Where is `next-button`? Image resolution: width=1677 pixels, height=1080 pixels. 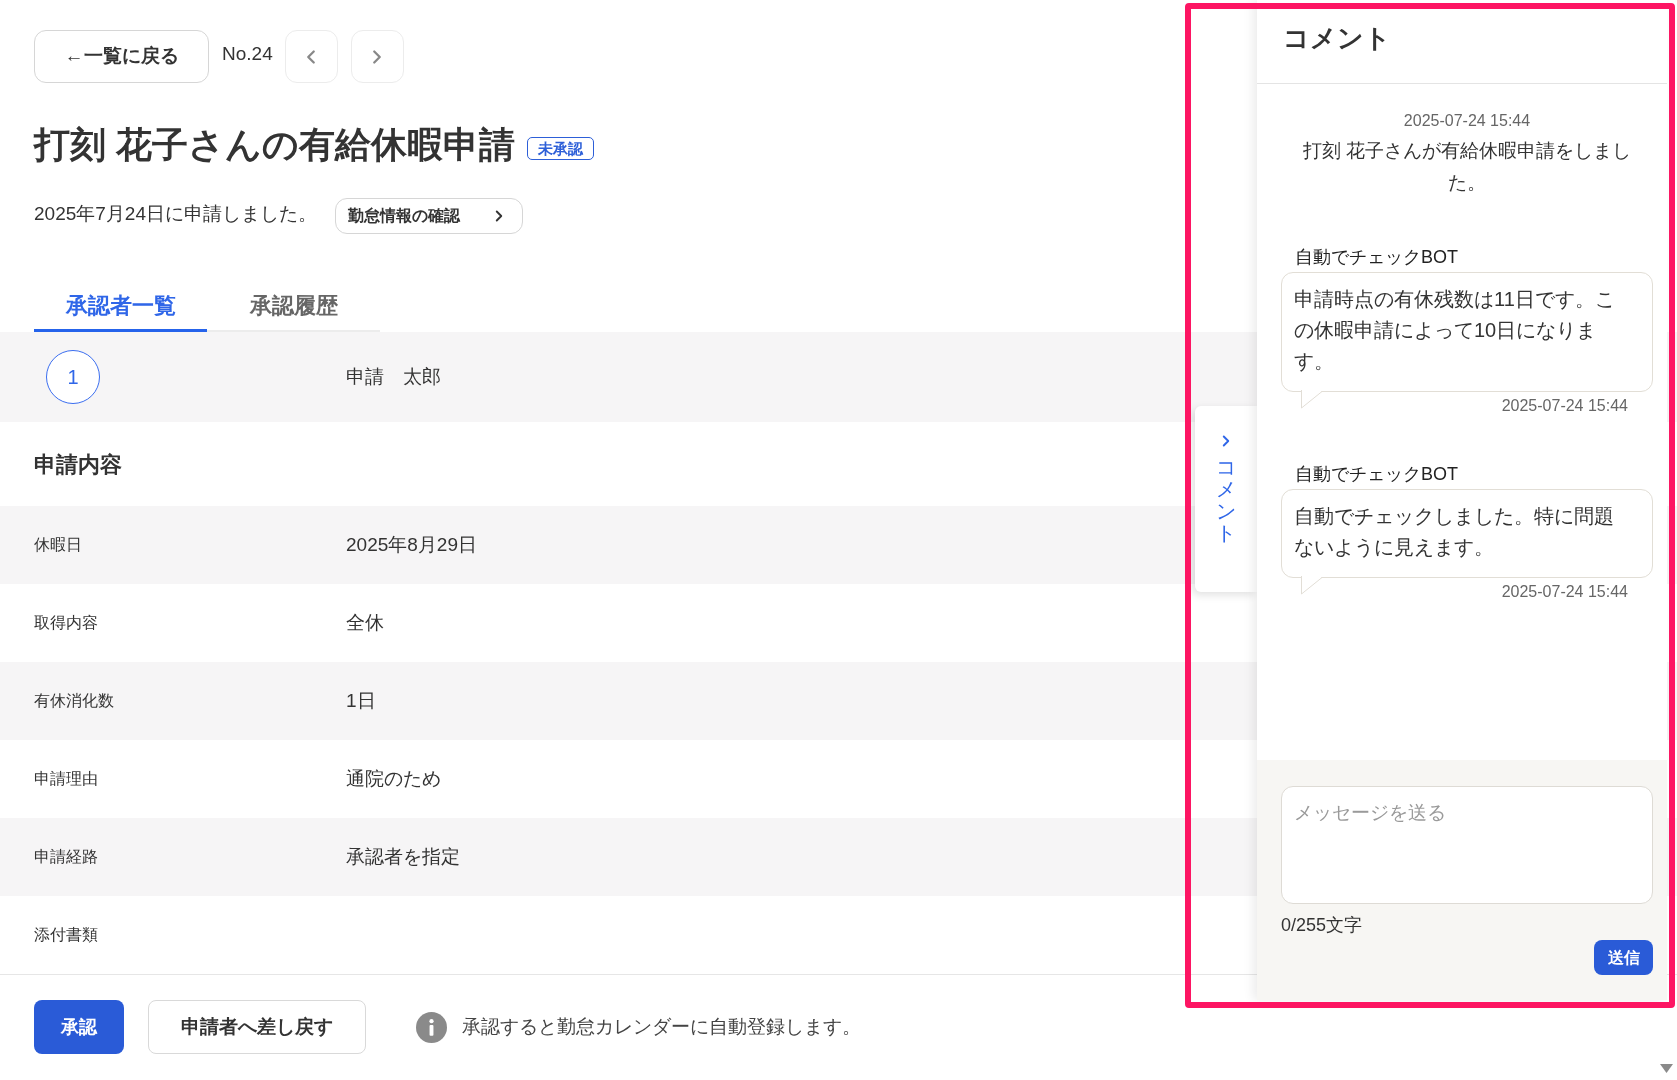
next-button is located at coordinates (377, 56).